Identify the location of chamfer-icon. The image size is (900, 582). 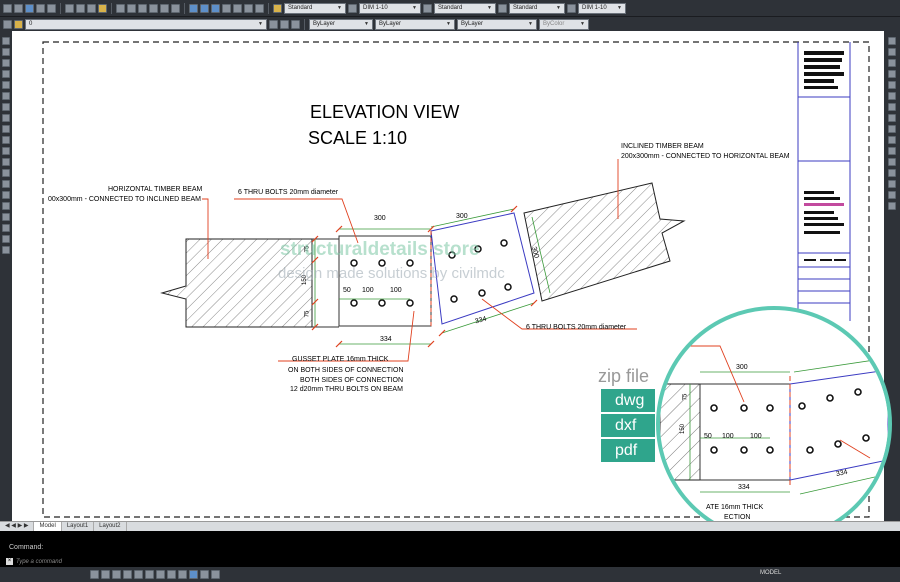
(892, 184).